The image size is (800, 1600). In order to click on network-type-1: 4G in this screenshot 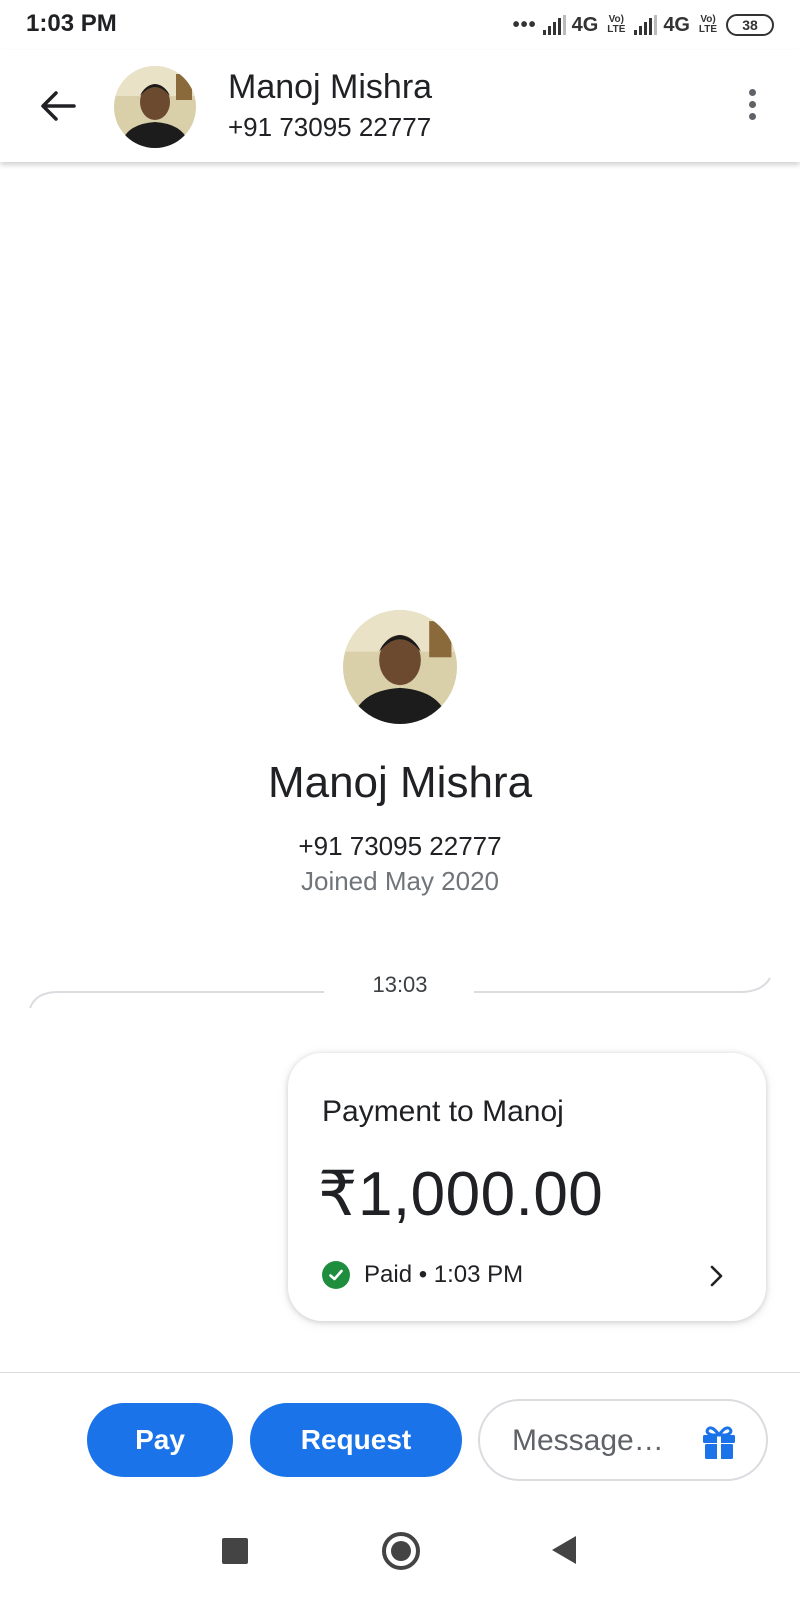, I will do `click(585, 24)`.